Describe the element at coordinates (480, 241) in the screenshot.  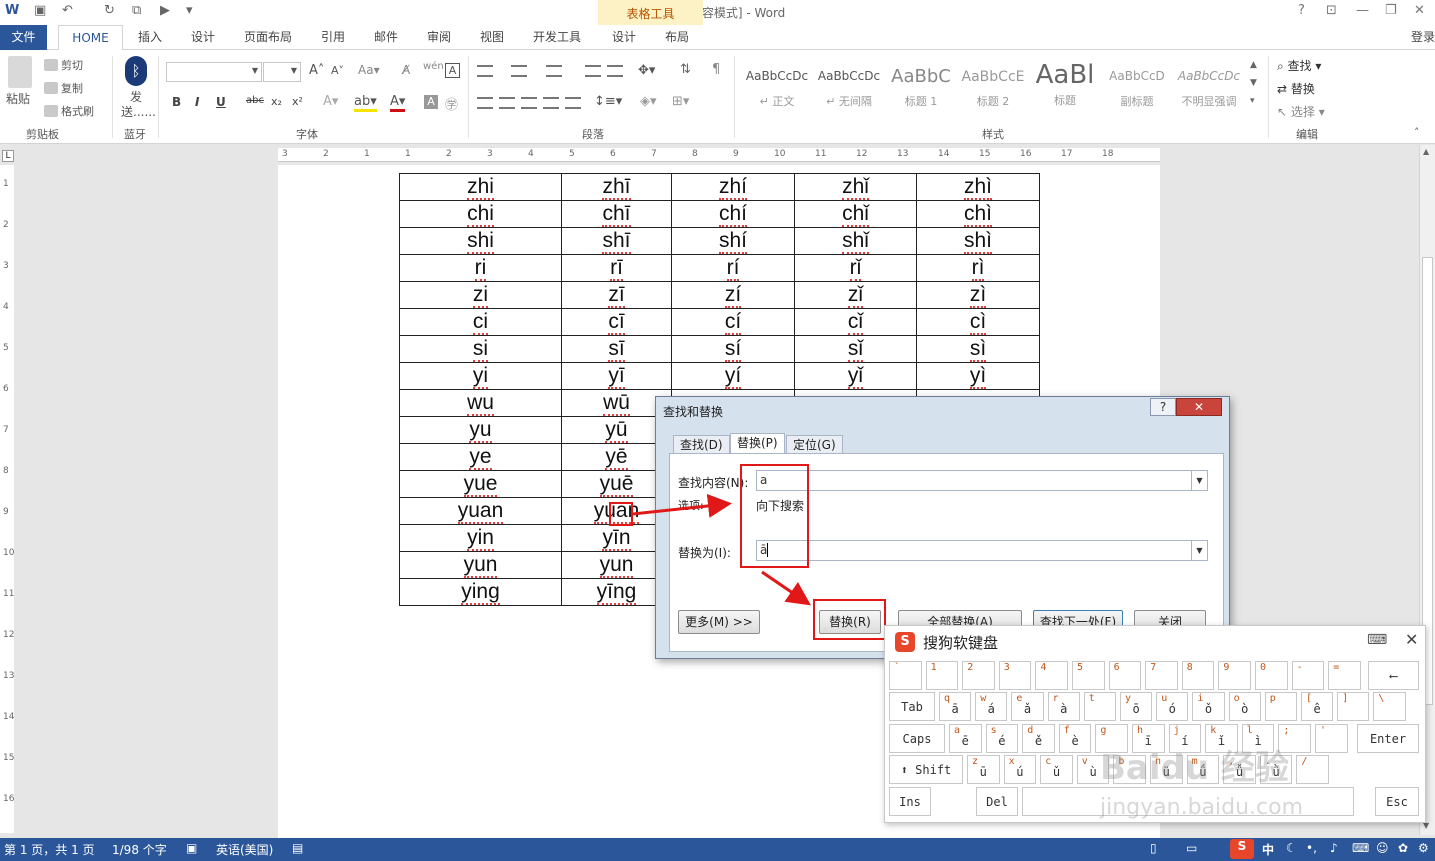
I see `table-cell: shi` at that location.